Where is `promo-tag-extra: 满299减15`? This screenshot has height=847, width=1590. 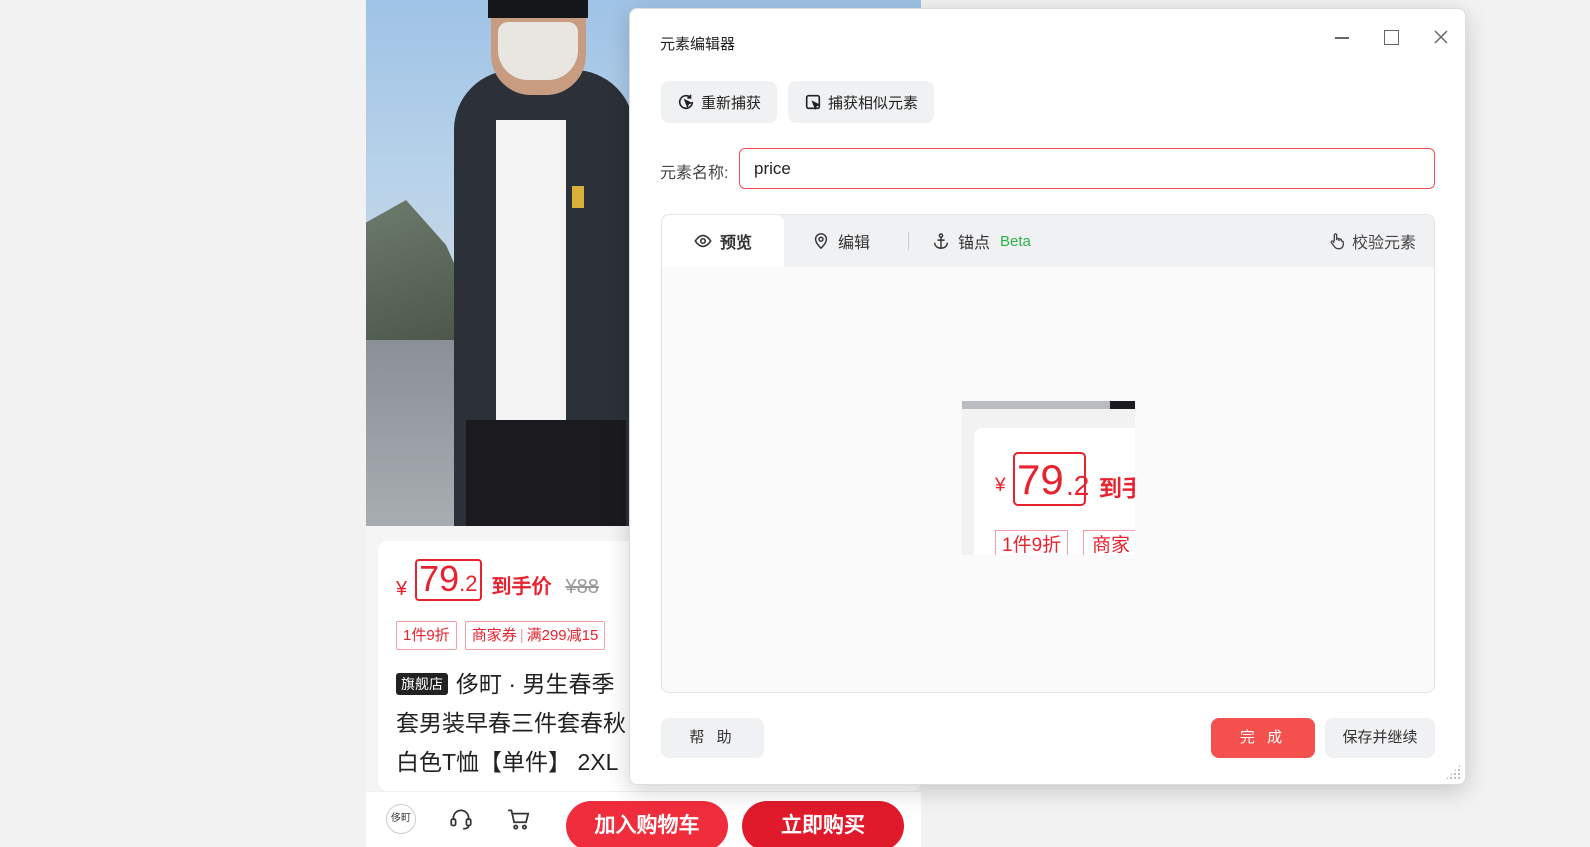 promo-tag-extra: 满299减15 is located at coordinates (562, 635).